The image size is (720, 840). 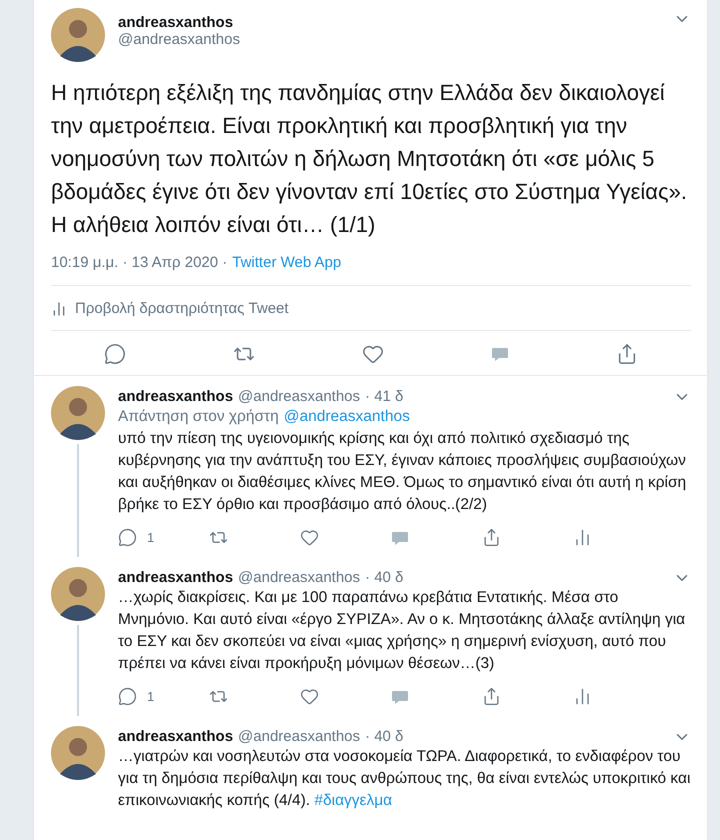 I want to click on analytics-icon, so click(x=59, y=308).